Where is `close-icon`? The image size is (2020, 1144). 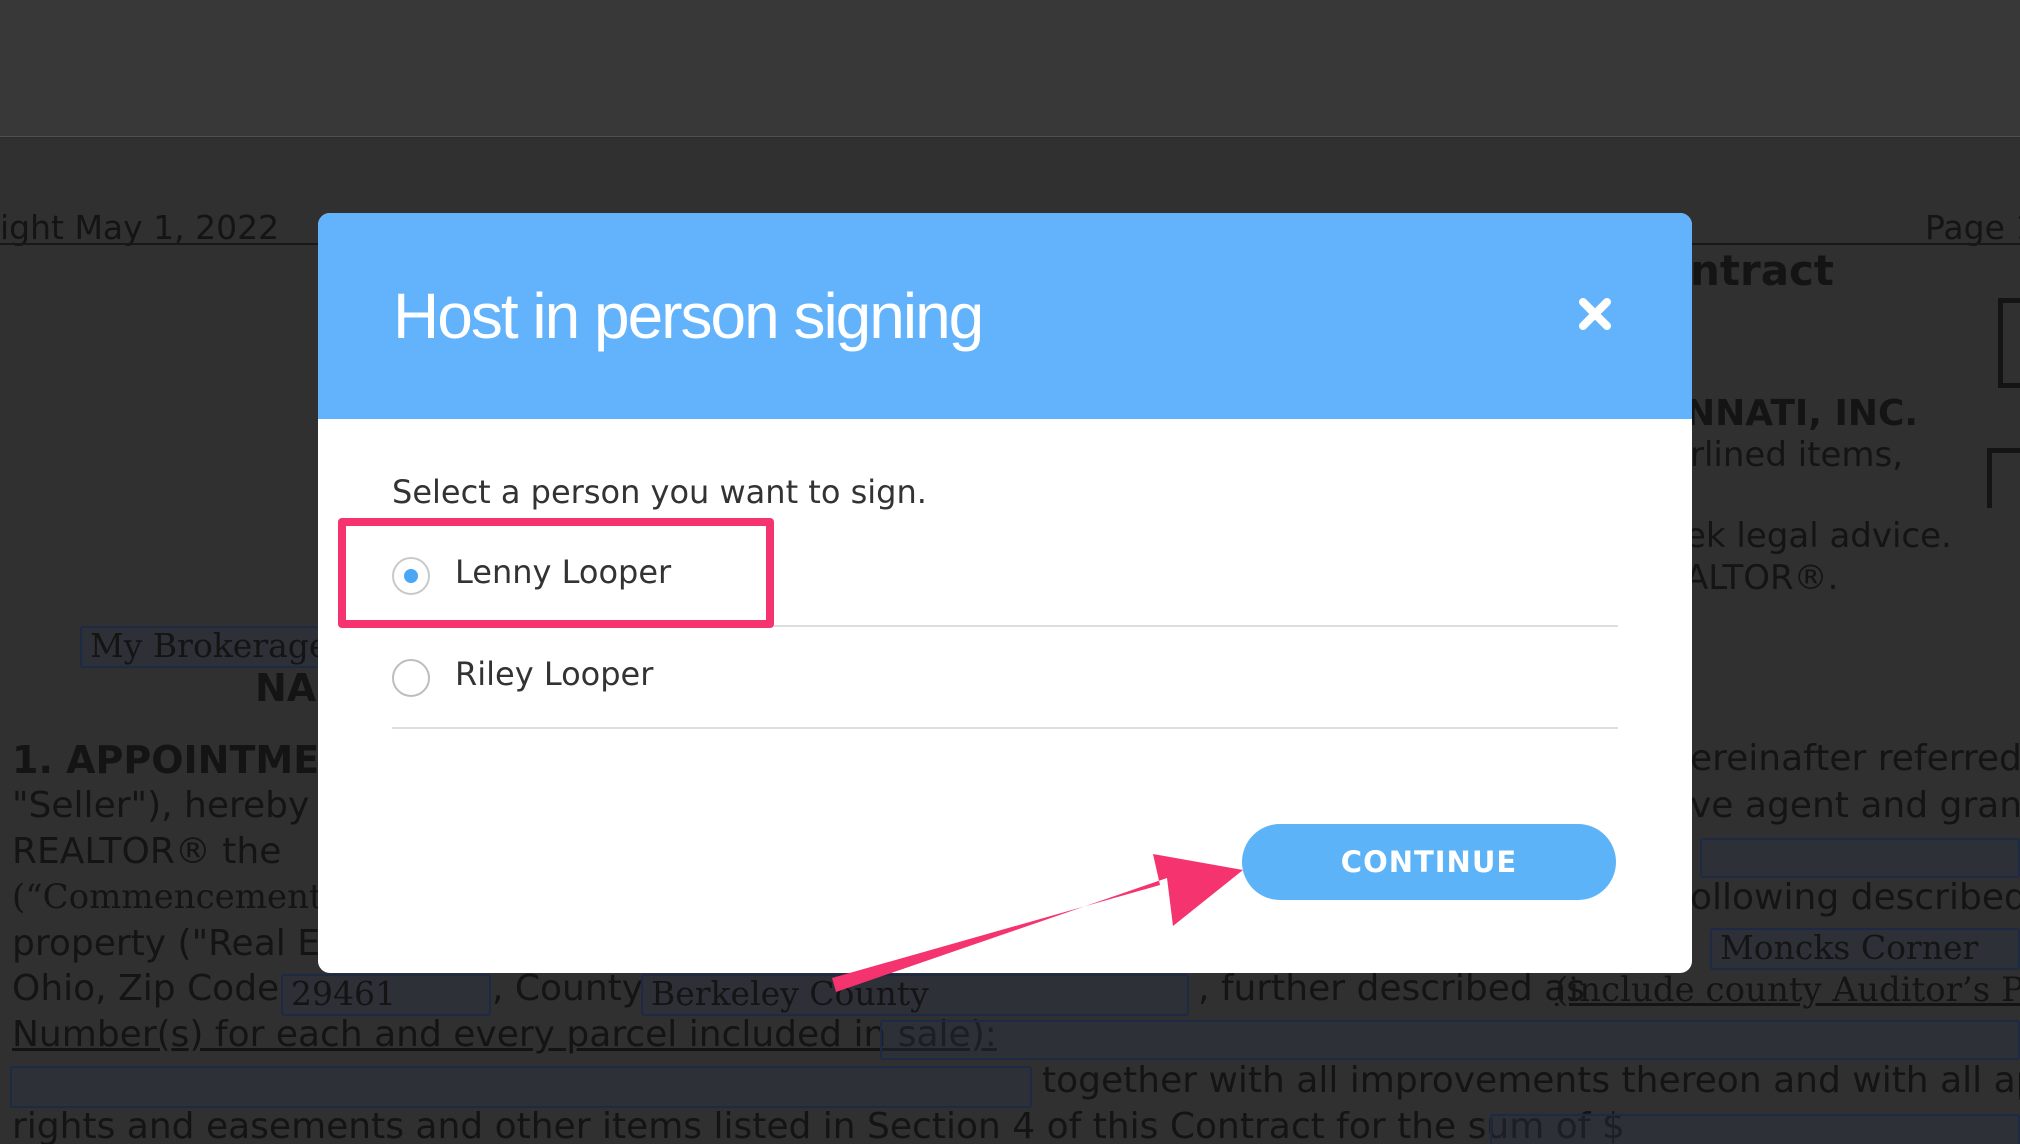 close-icon is located at coordinates (1595, 314).